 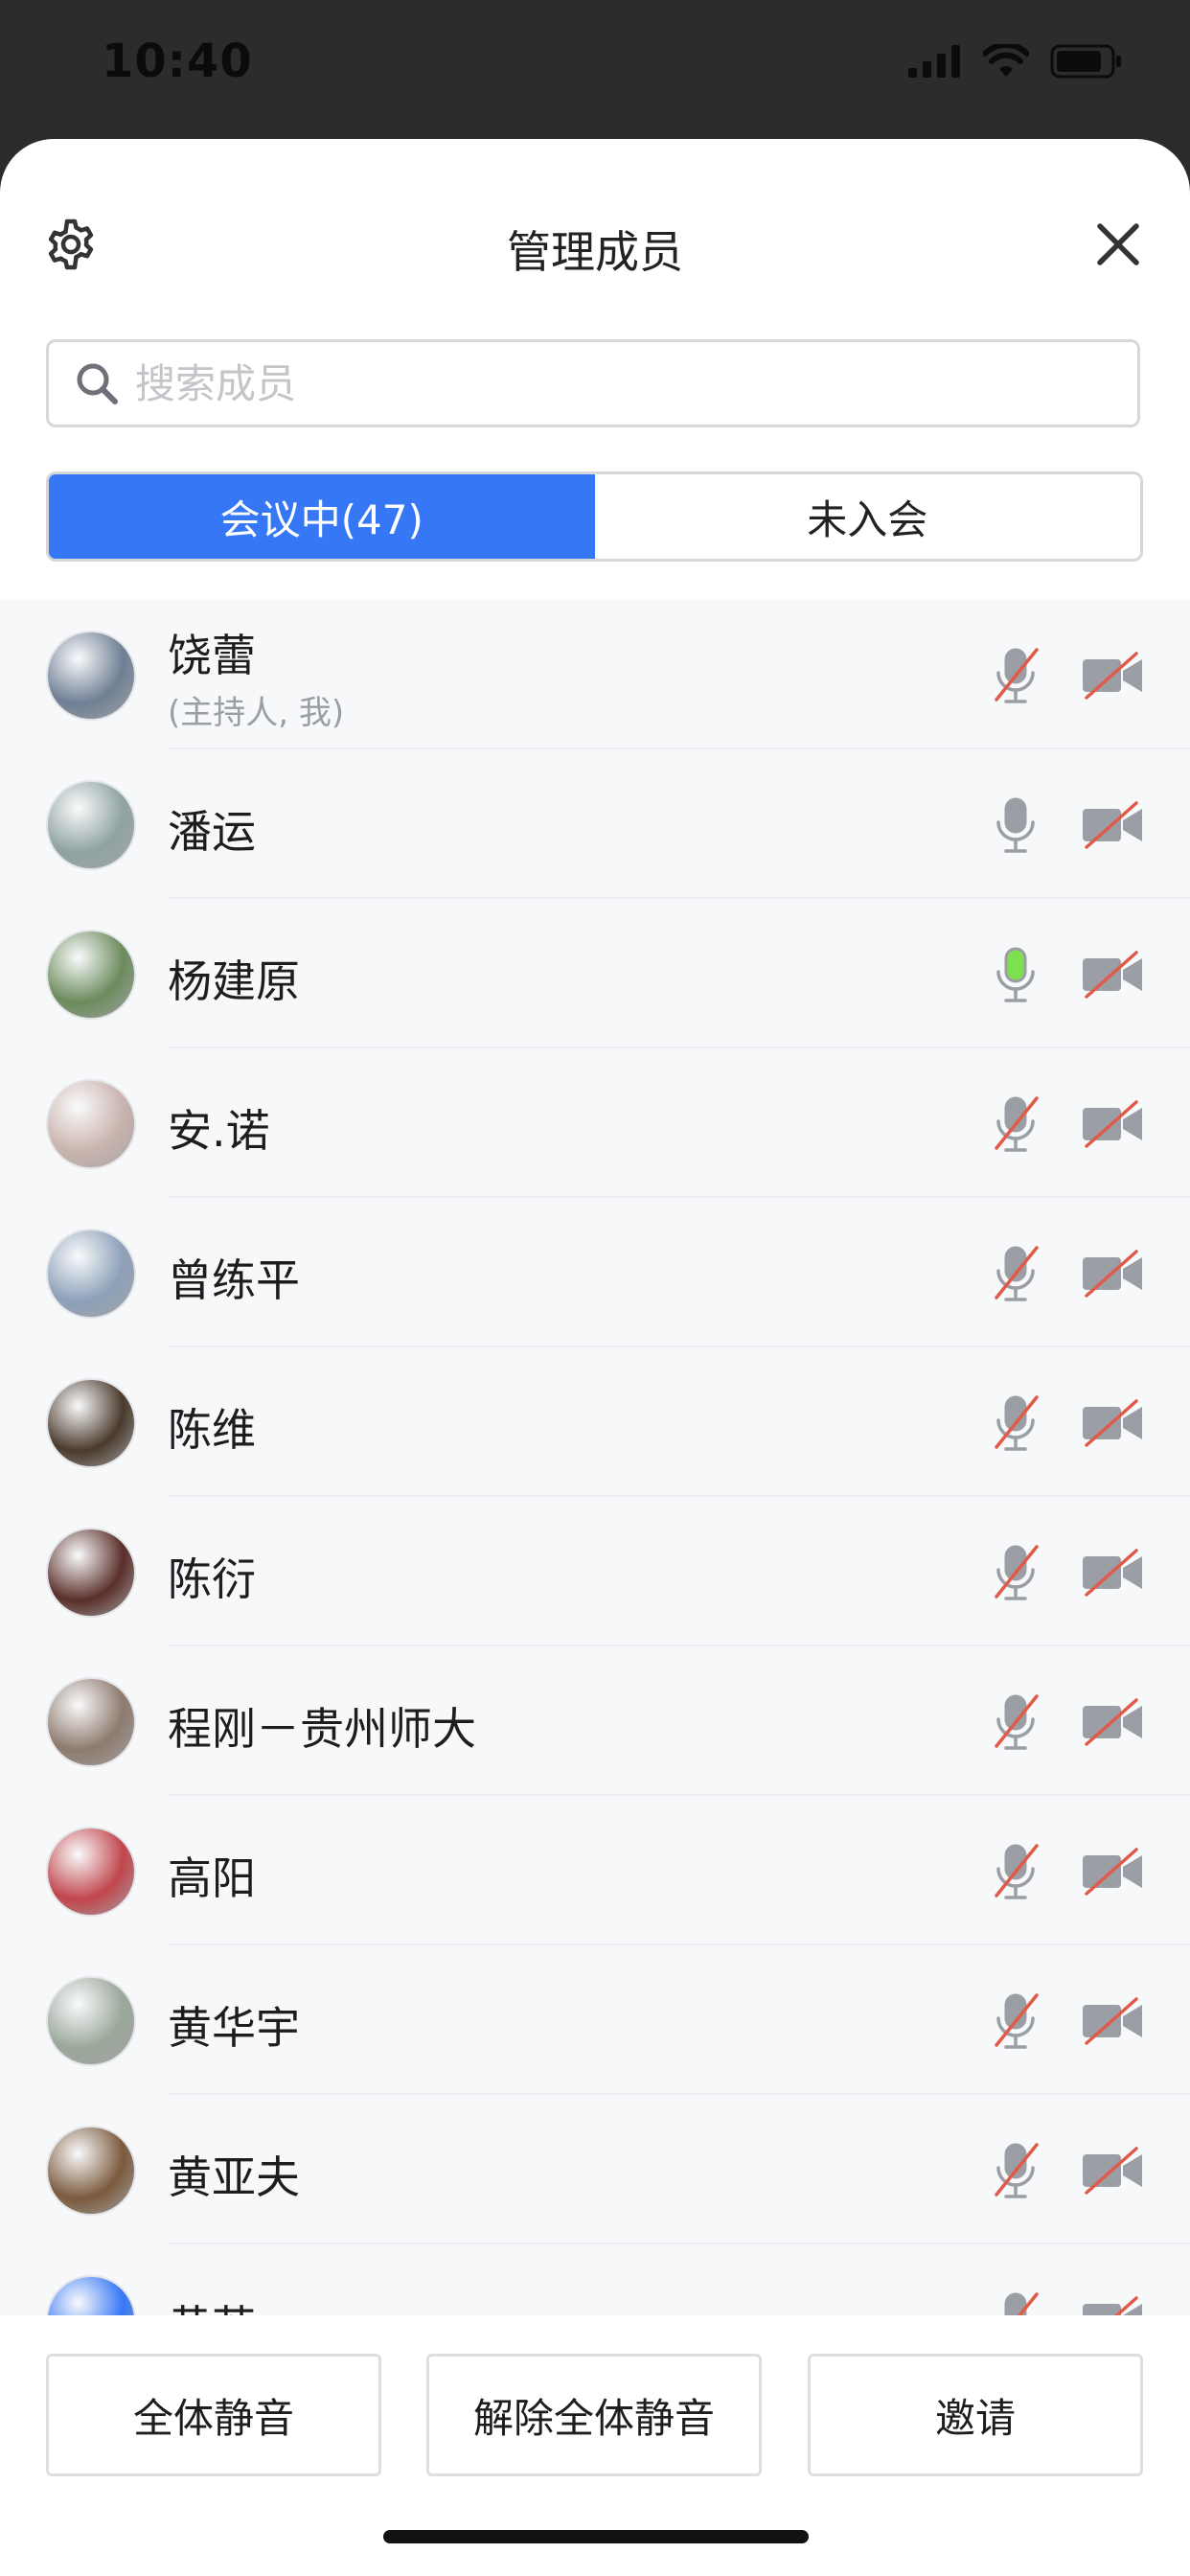 I want to click on sheet-header: 管理成员, so click(x=595, y=244).